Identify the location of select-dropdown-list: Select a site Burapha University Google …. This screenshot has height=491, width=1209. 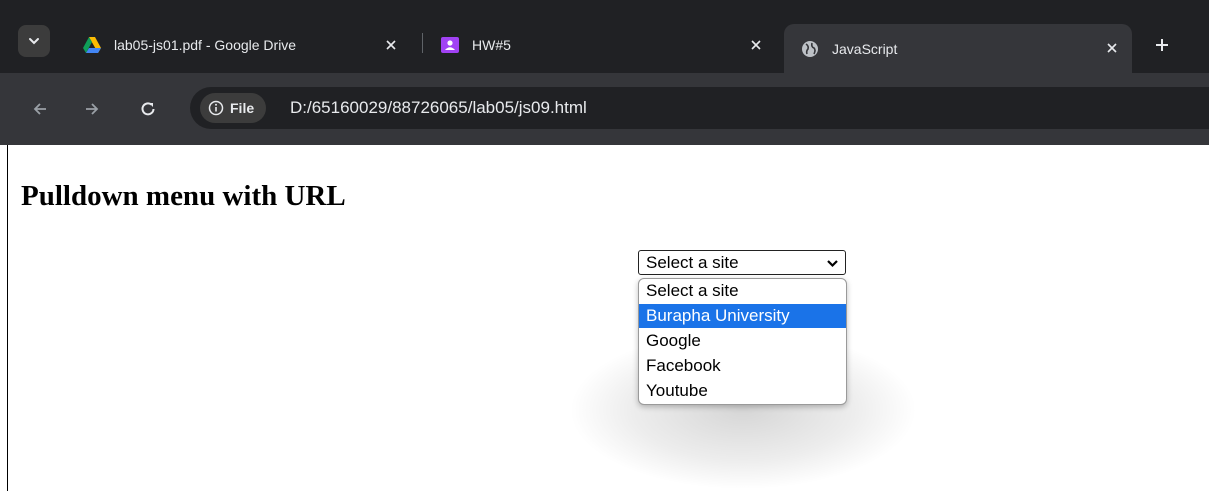
(742, 341).